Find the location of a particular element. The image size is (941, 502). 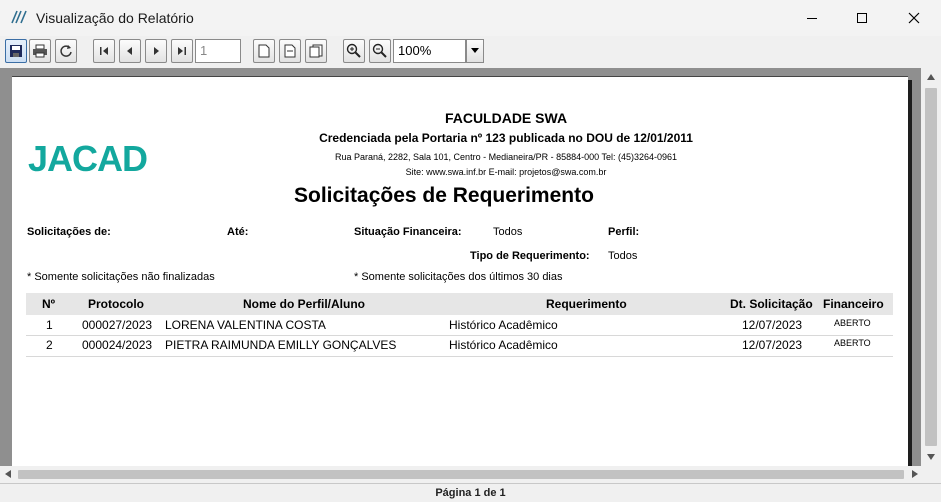

page-width-button is located at coordinates (290, 51).